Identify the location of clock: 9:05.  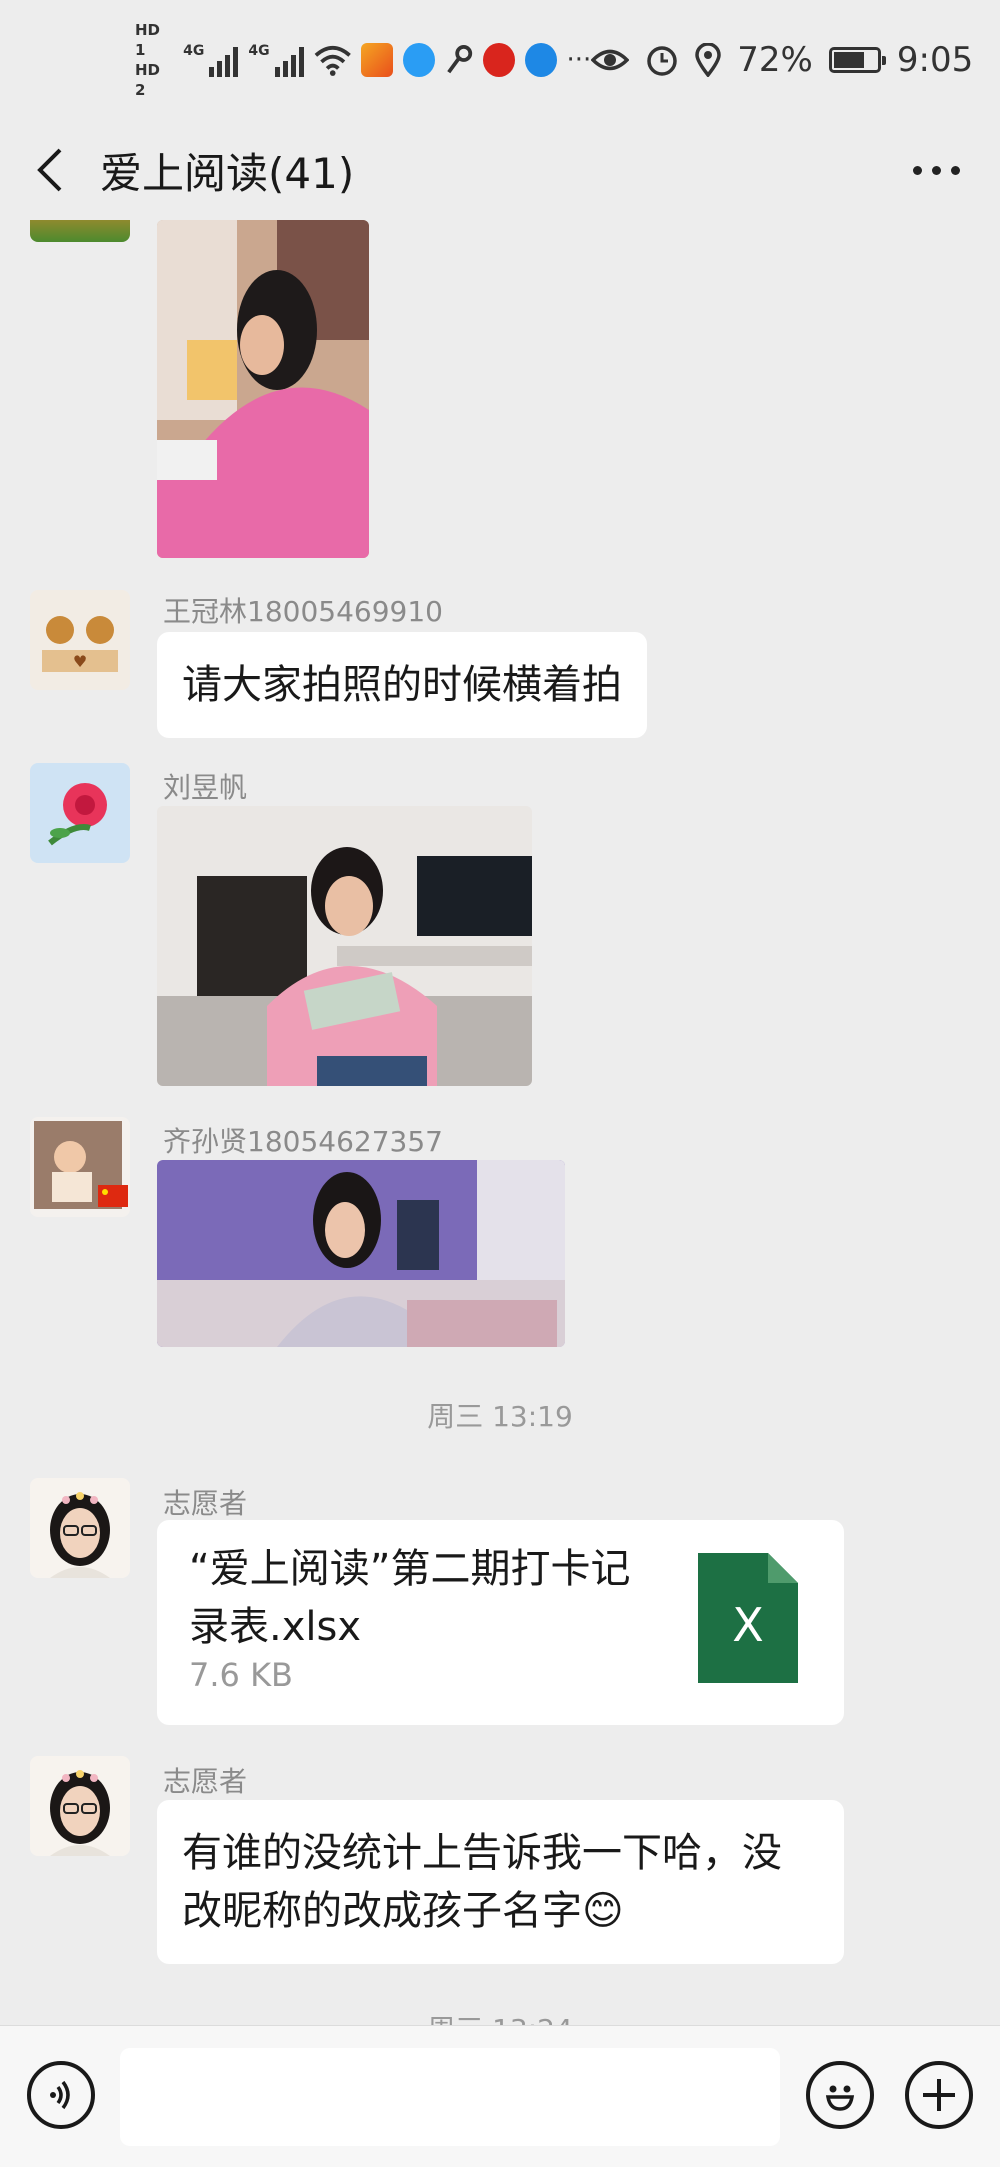
(935, 60).